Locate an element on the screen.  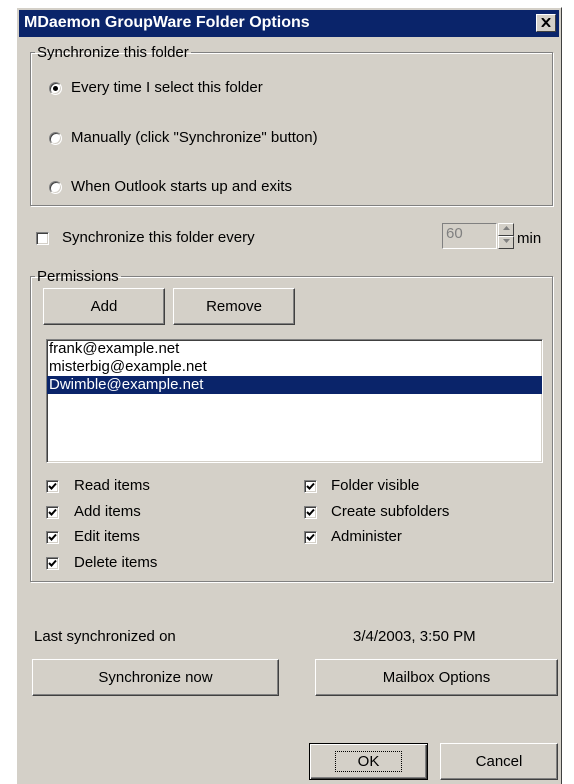
last-sync-label: Last synchronized on is located at coordinates (105, 636).